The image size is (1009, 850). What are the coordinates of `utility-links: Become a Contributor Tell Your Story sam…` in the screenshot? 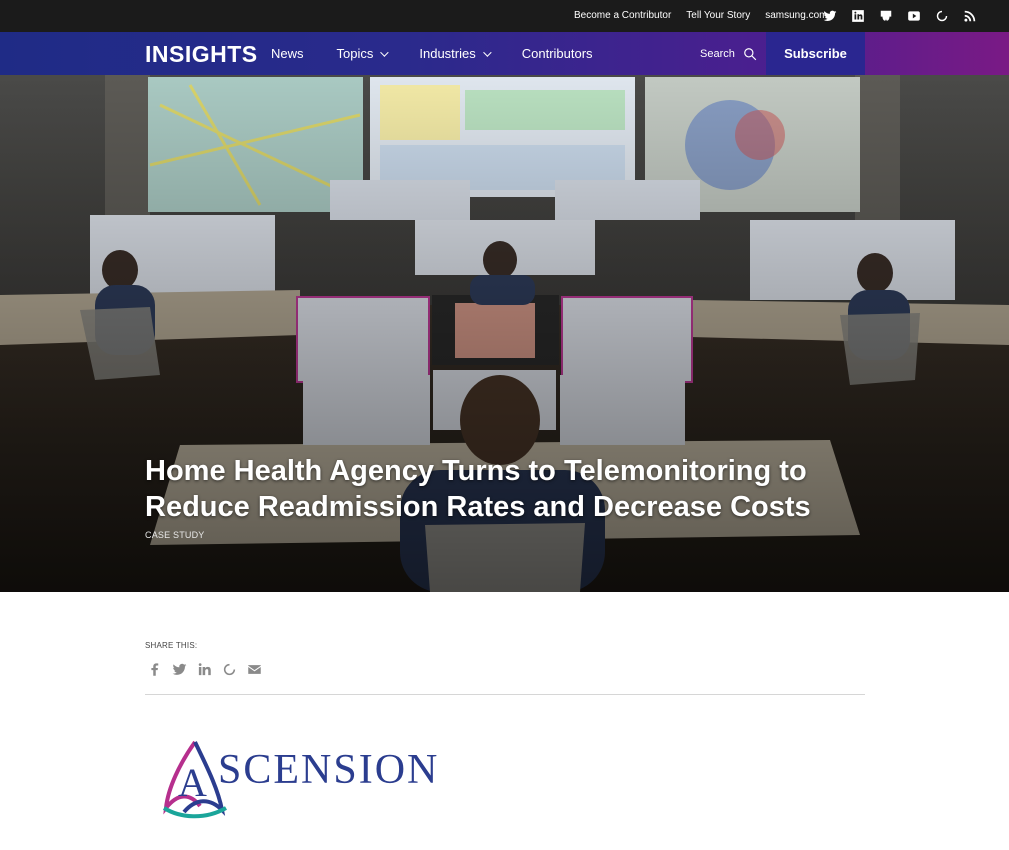 It's located at (700, 15).